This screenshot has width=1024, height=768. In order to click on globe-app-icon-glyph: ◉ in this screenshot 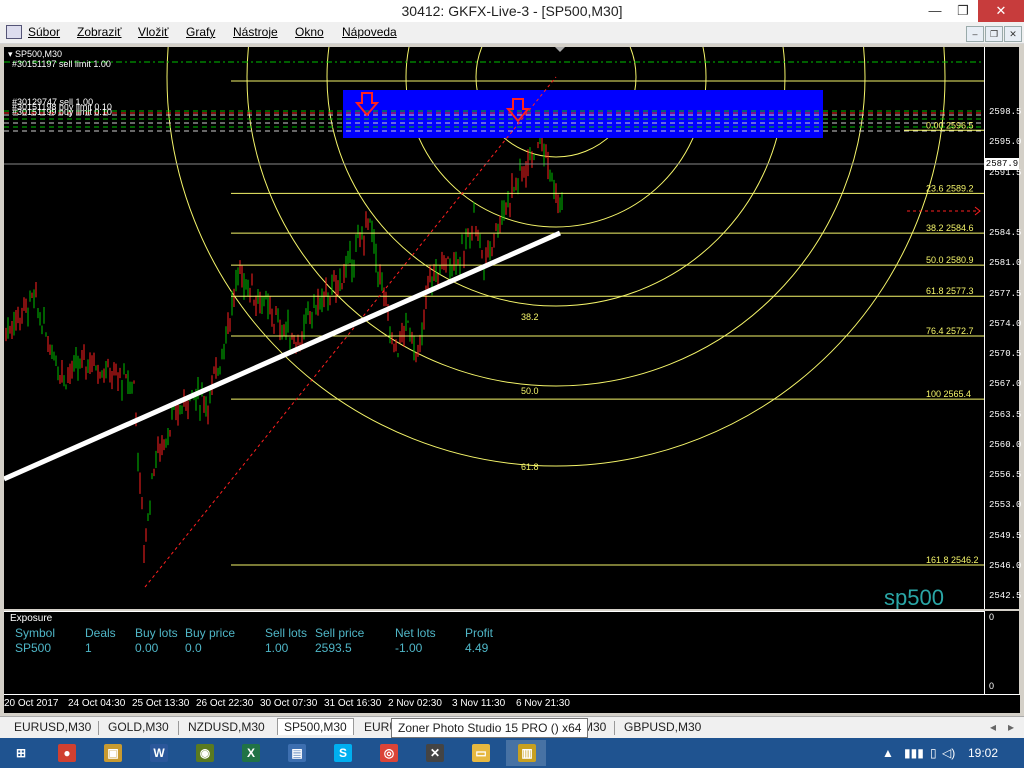, I will do `click(205, 753)`.